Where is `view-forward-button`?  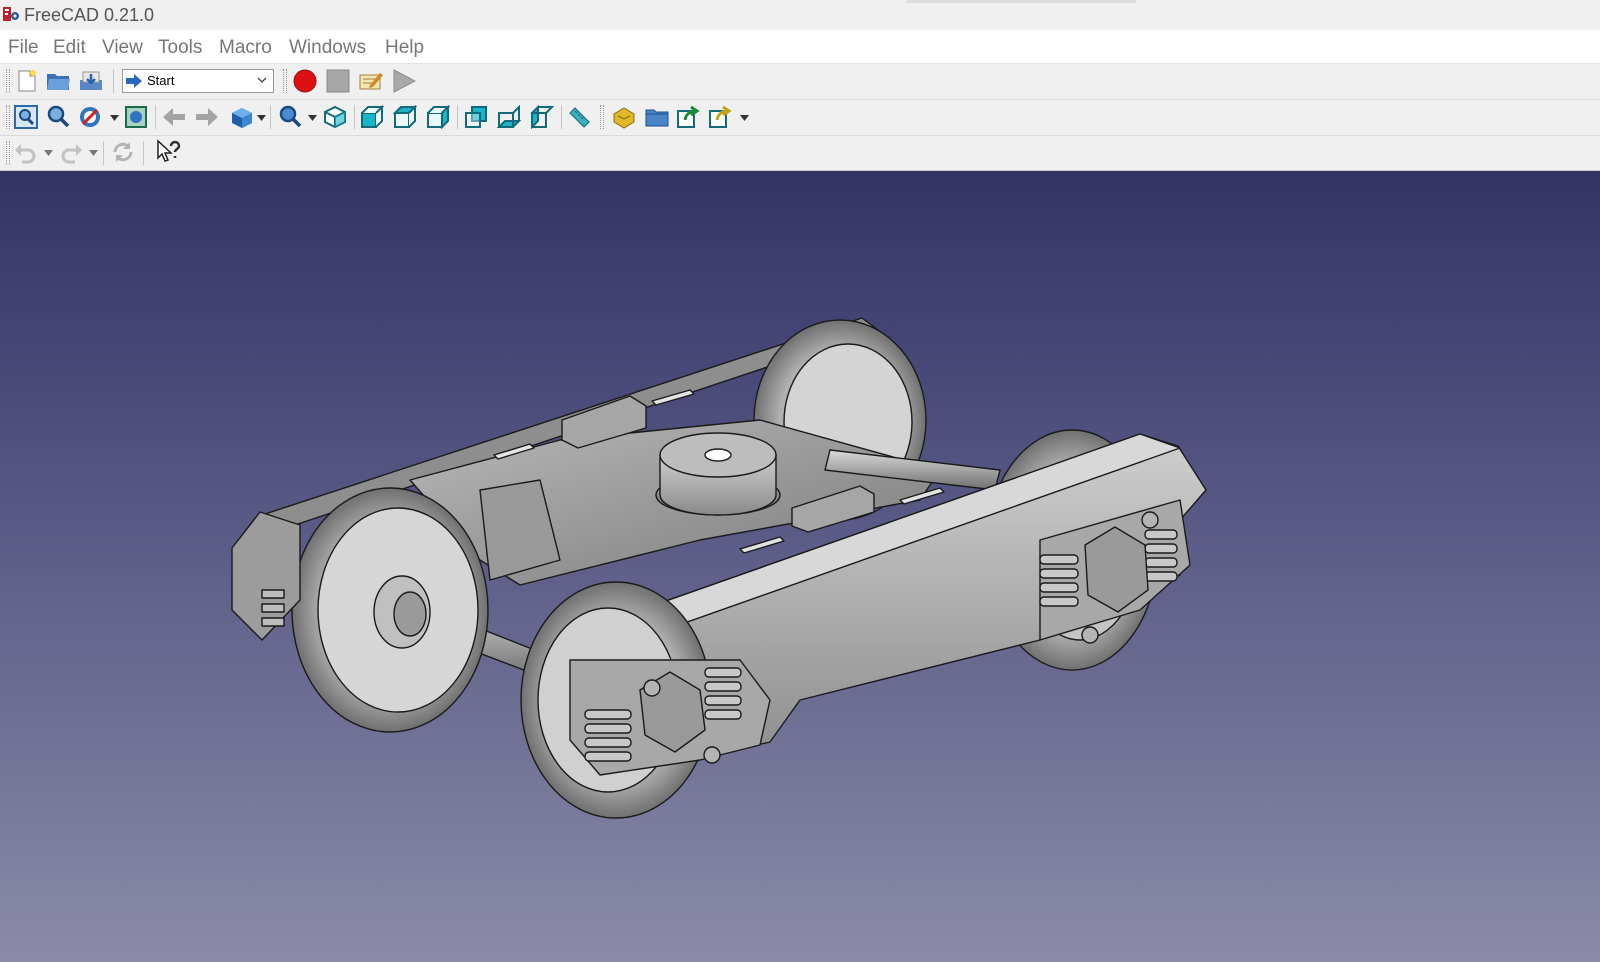
view-forward-button is located at coordinates (207, 117).